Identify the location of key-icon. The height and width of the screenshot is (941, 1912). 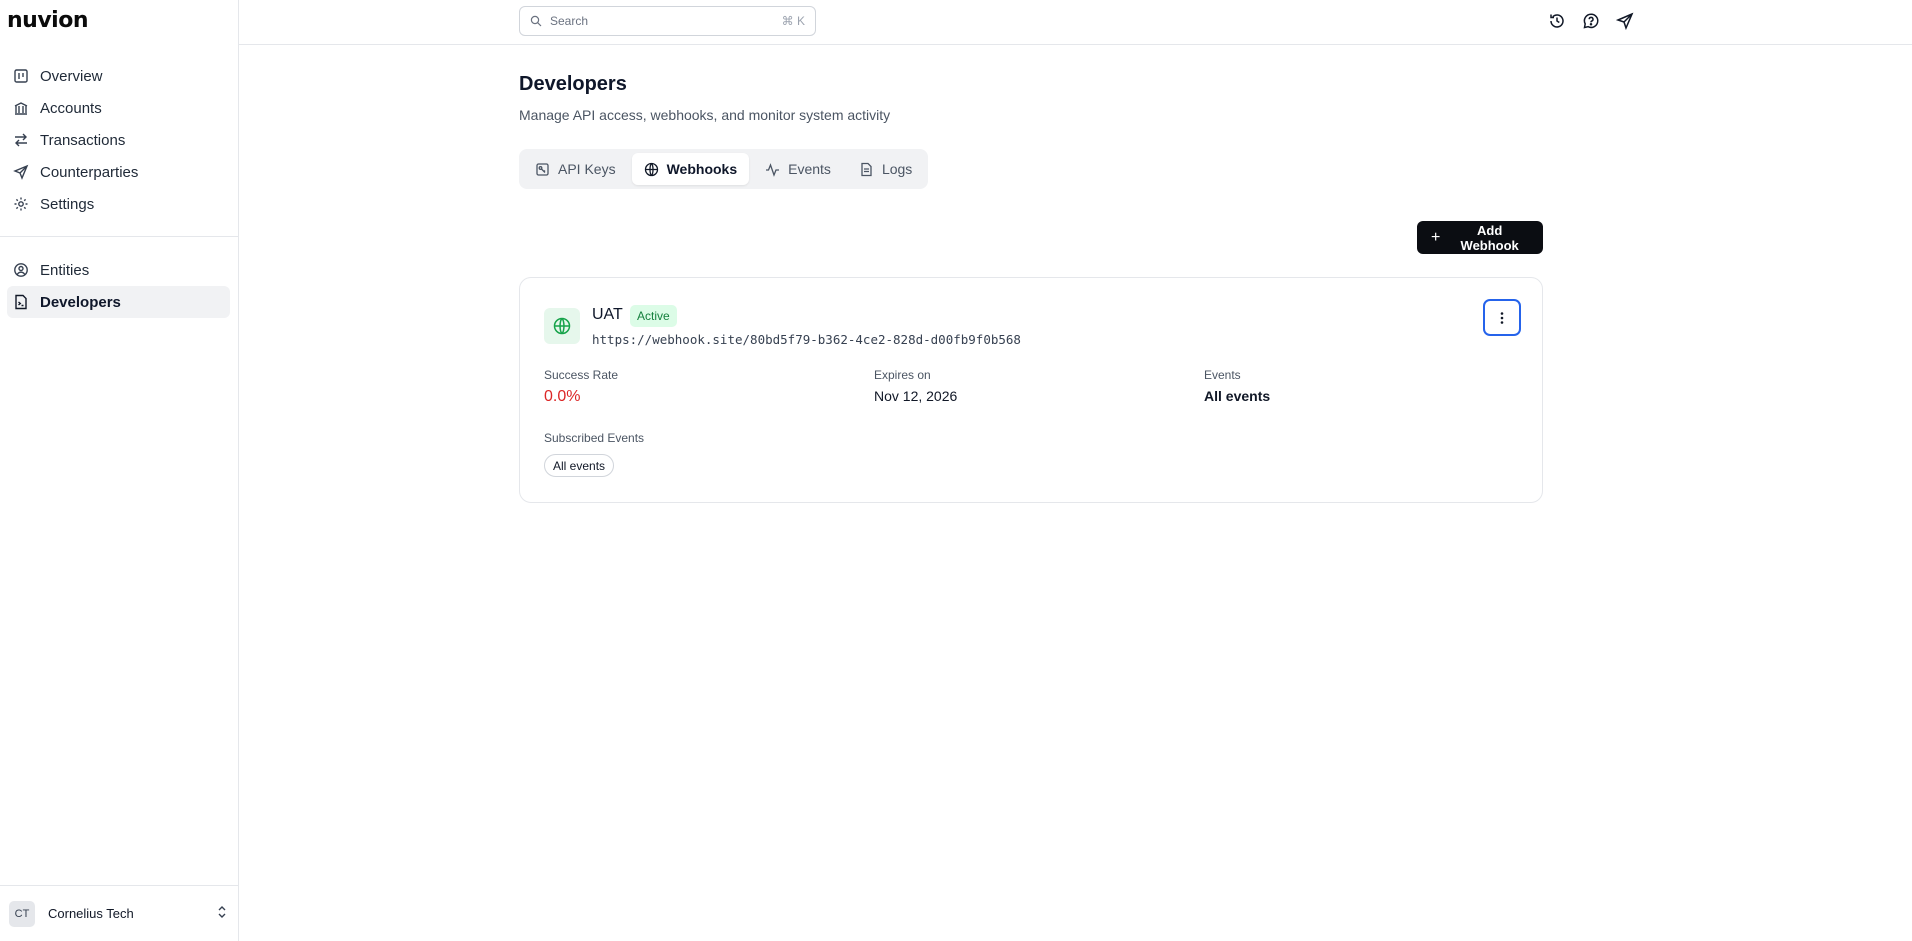
(542, 169).